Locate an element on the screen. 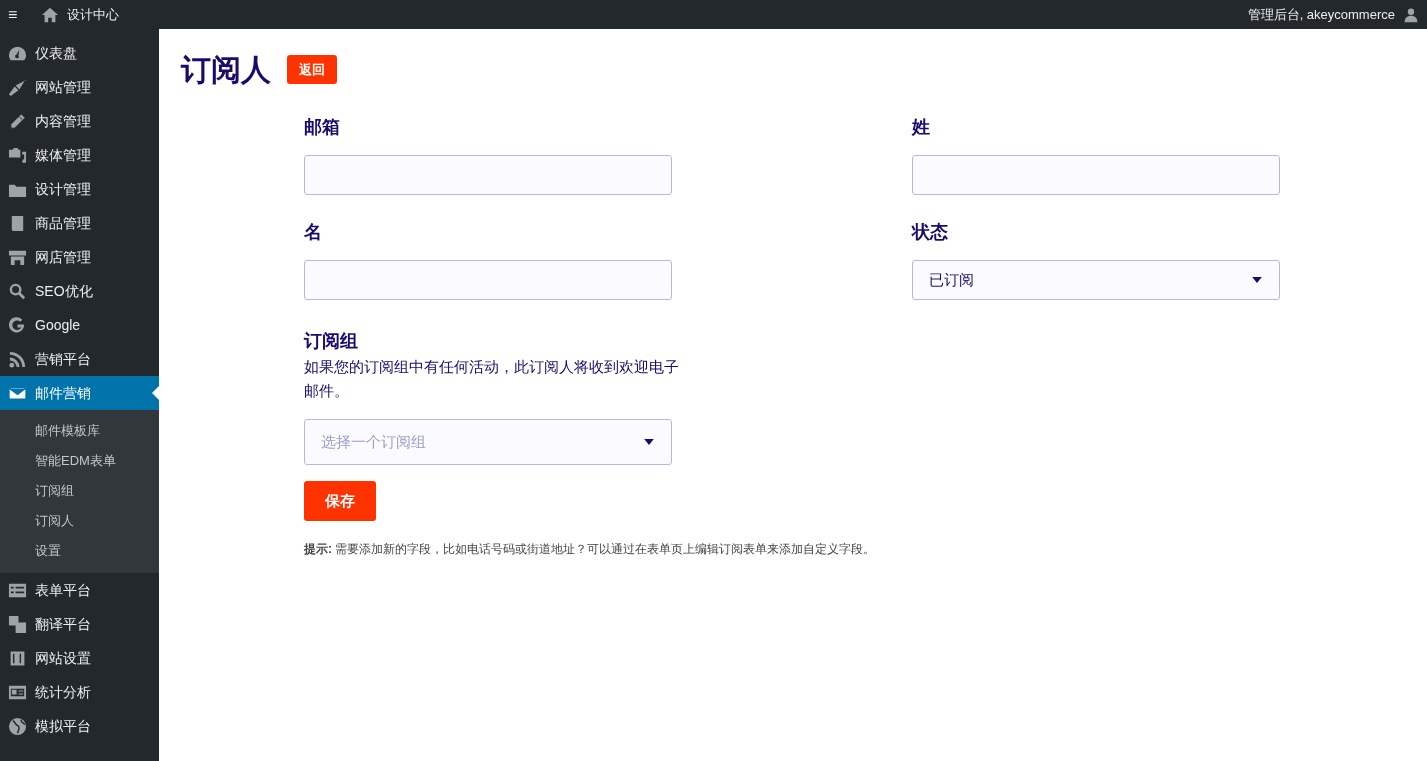  sidebar-item: 仪表盘 is located at coordinates (79, 53).